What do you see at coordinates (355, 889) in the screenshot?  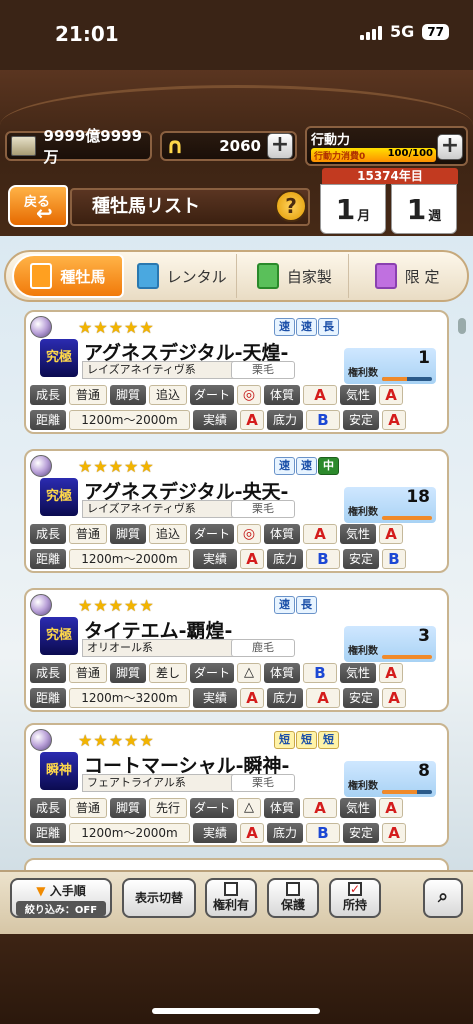 I see `checked-checkbox-icon: ✓` at bounding box center [355, 889].